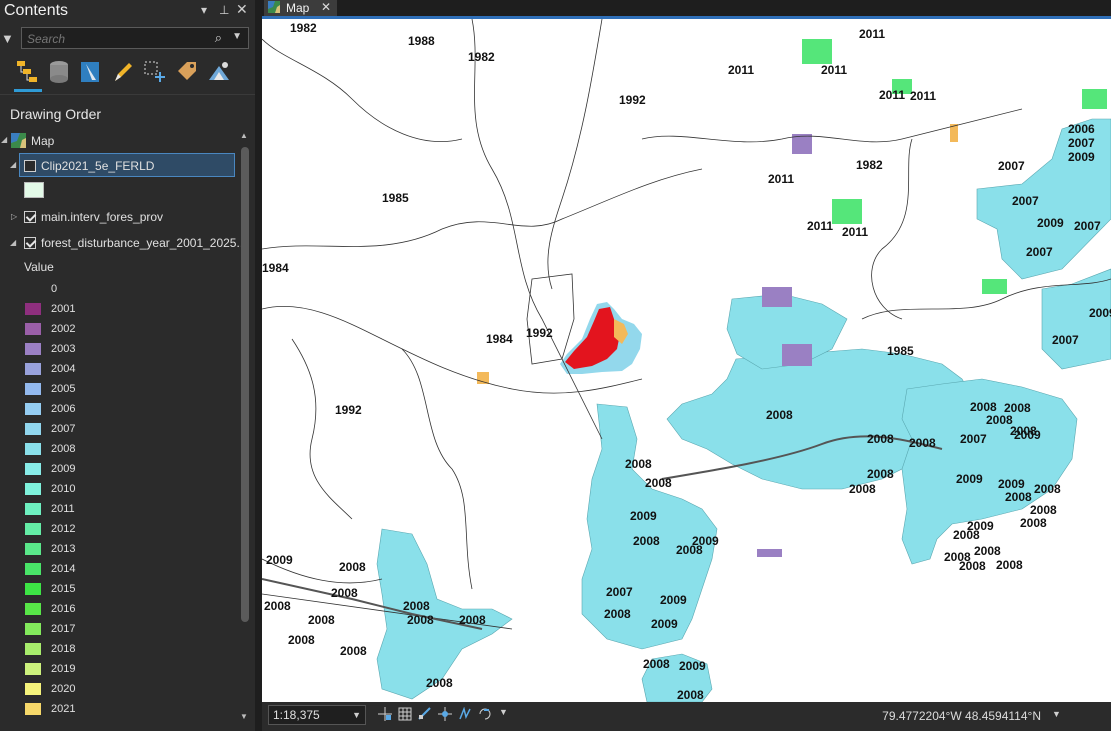 The image size is (1111, 731). I want to click on legend-item: 2019, so click(124, 670).